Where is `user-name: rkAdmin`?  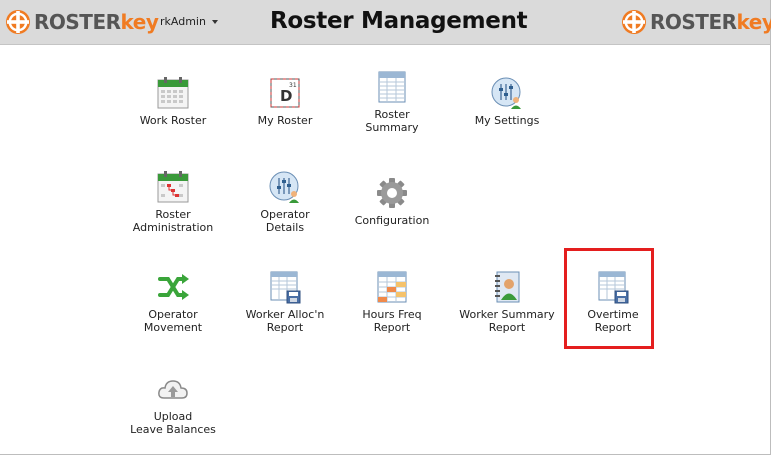
user-name: rkAdmin is located at coordinates (183, 21).